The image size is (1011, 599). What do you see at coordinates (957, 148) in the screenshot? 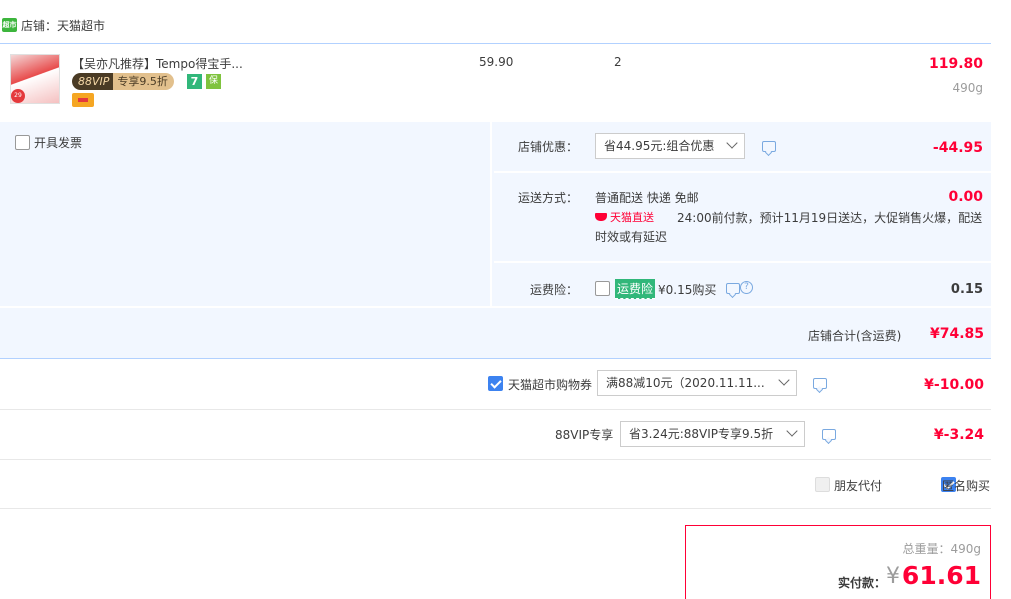
I see `store-discount-amount: -44.95` at bounding box center [957, 148].